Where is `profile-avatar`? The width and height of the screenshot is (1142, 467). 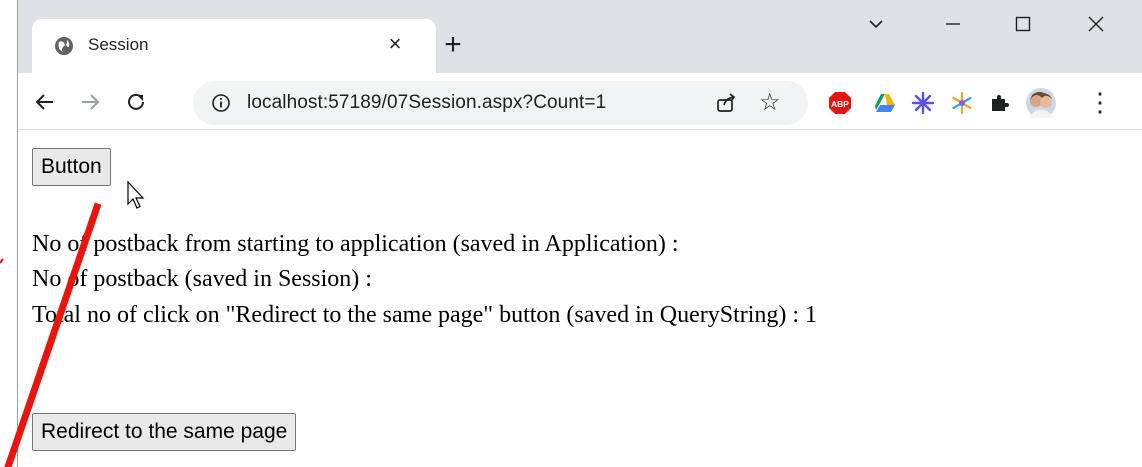 profile-avatar is located at coordinates (1041, 103).